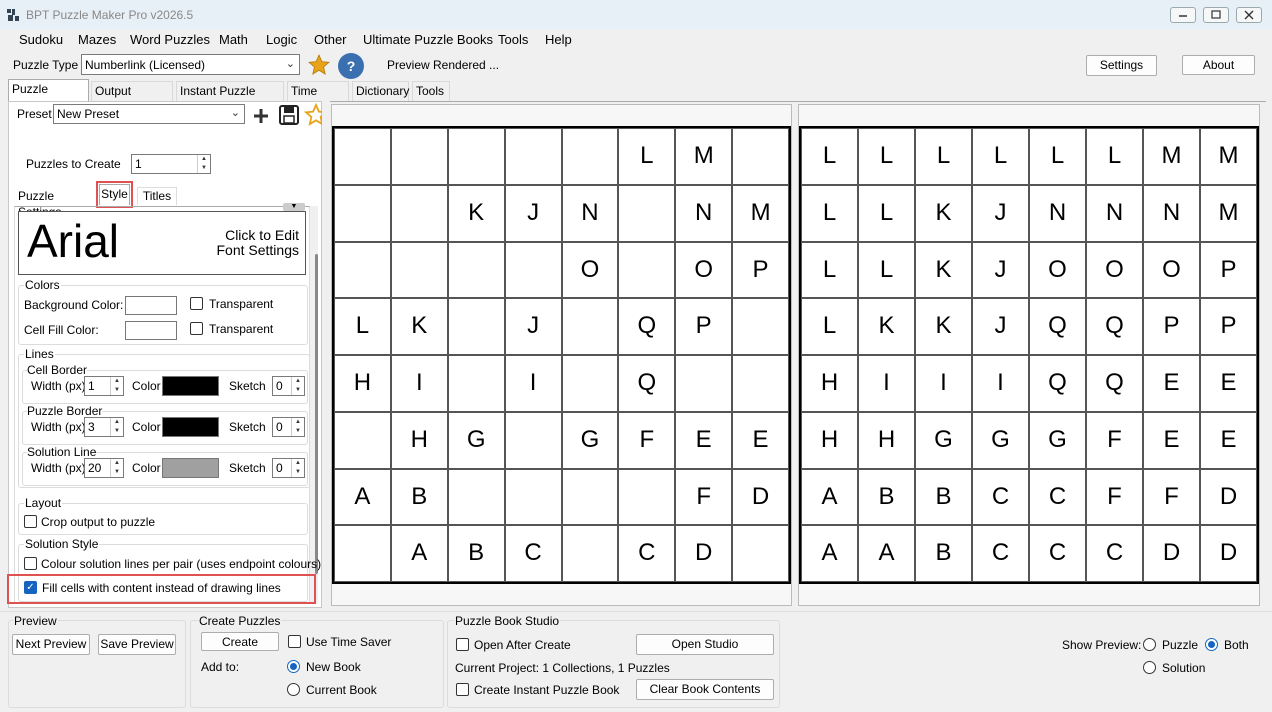  What do you see at coordinates (137, 644) in the screenshot?
I see `save-preview-button: Save Preview` at bounding box center [137, 644].